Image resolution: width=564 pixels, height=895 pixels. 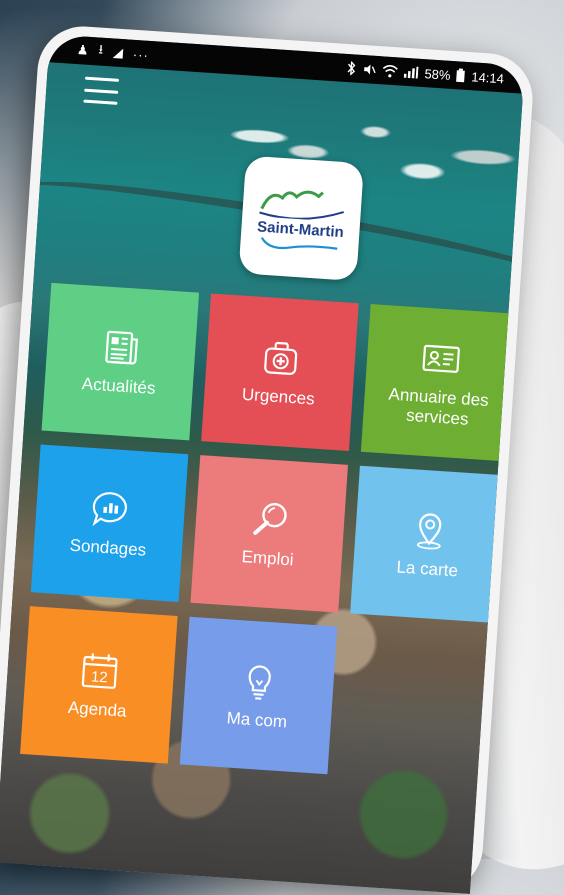 I want to click on calendar-icon: 12, so click(x=99, y=671).